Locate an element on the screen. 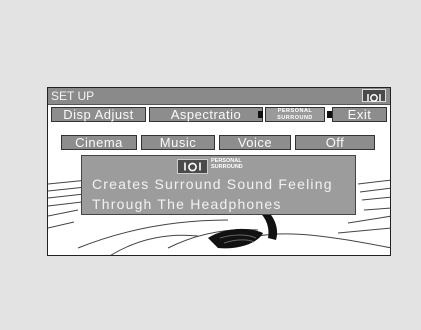 Image resolution: width=421 pixels, height=330 pixels. option-cinema: Cinema is located at coordinates (99, 142).